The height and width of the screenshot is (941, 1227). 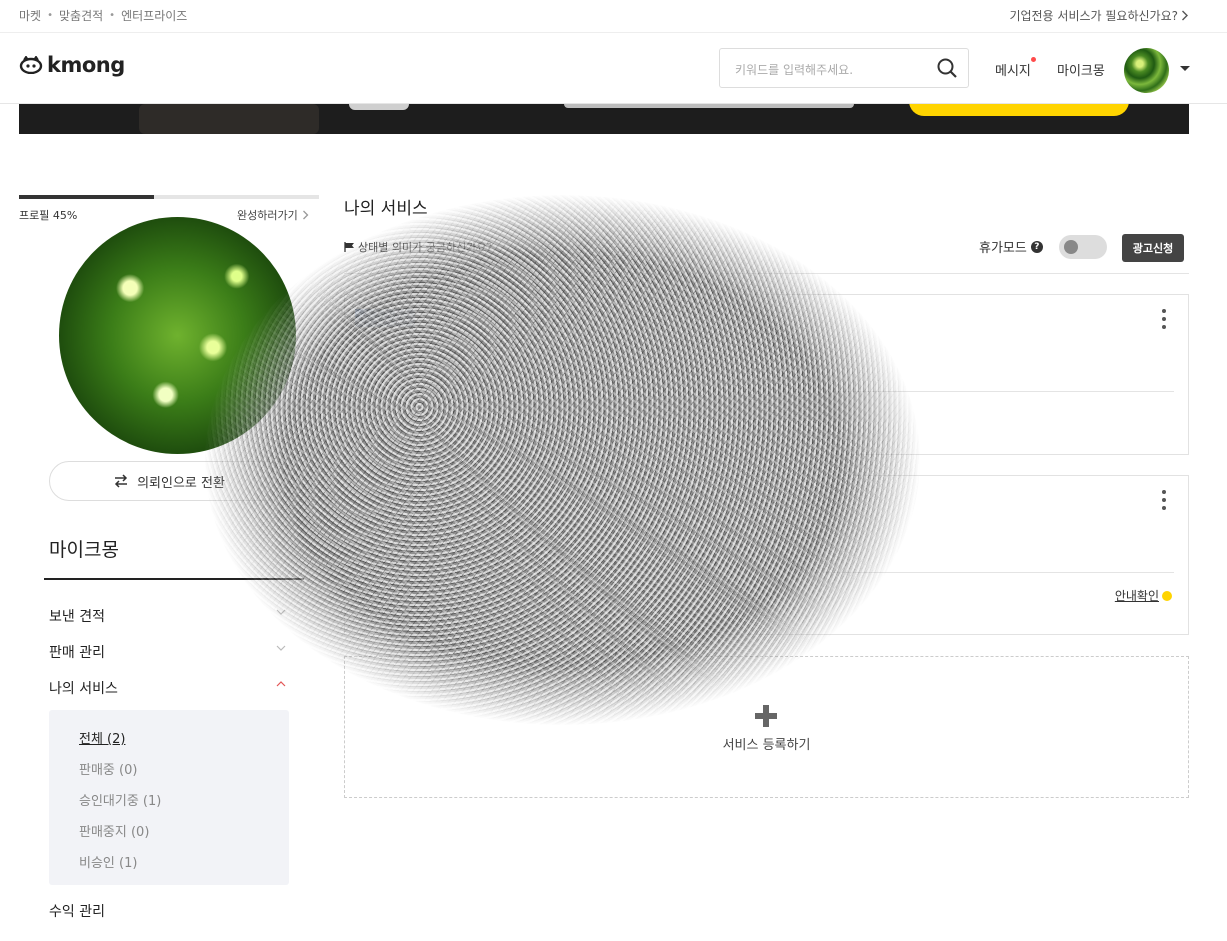 What do you see at coordinates (1019, 110) in the screenshot?
I see `banner-cta-button` at bounding box center [1019, 110].